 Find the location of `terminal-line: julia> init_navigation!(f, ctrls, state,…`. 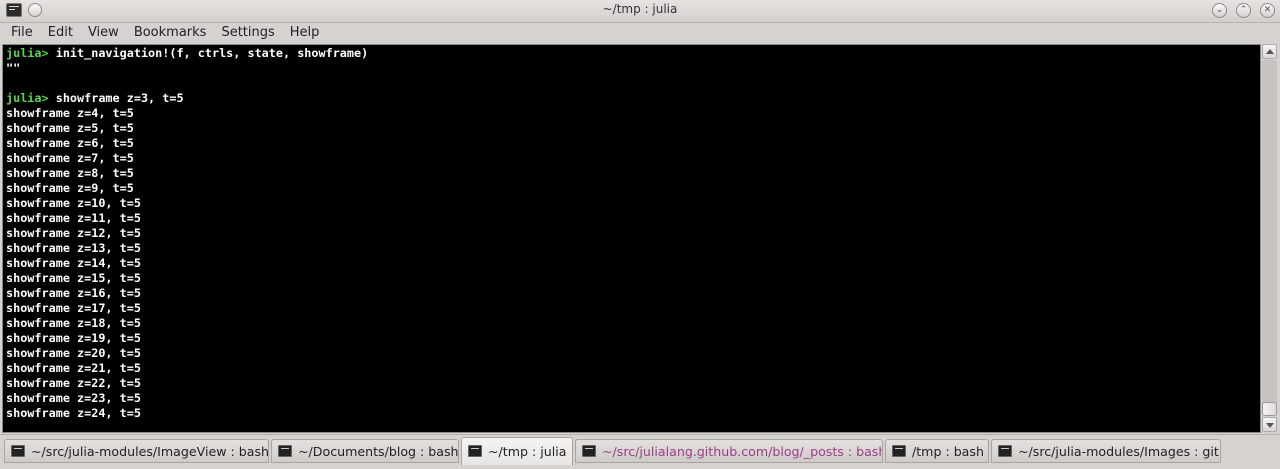

terminal-line: julia> init_navigation!(f, ctrls, state,… is located at coordinates (187, 53).